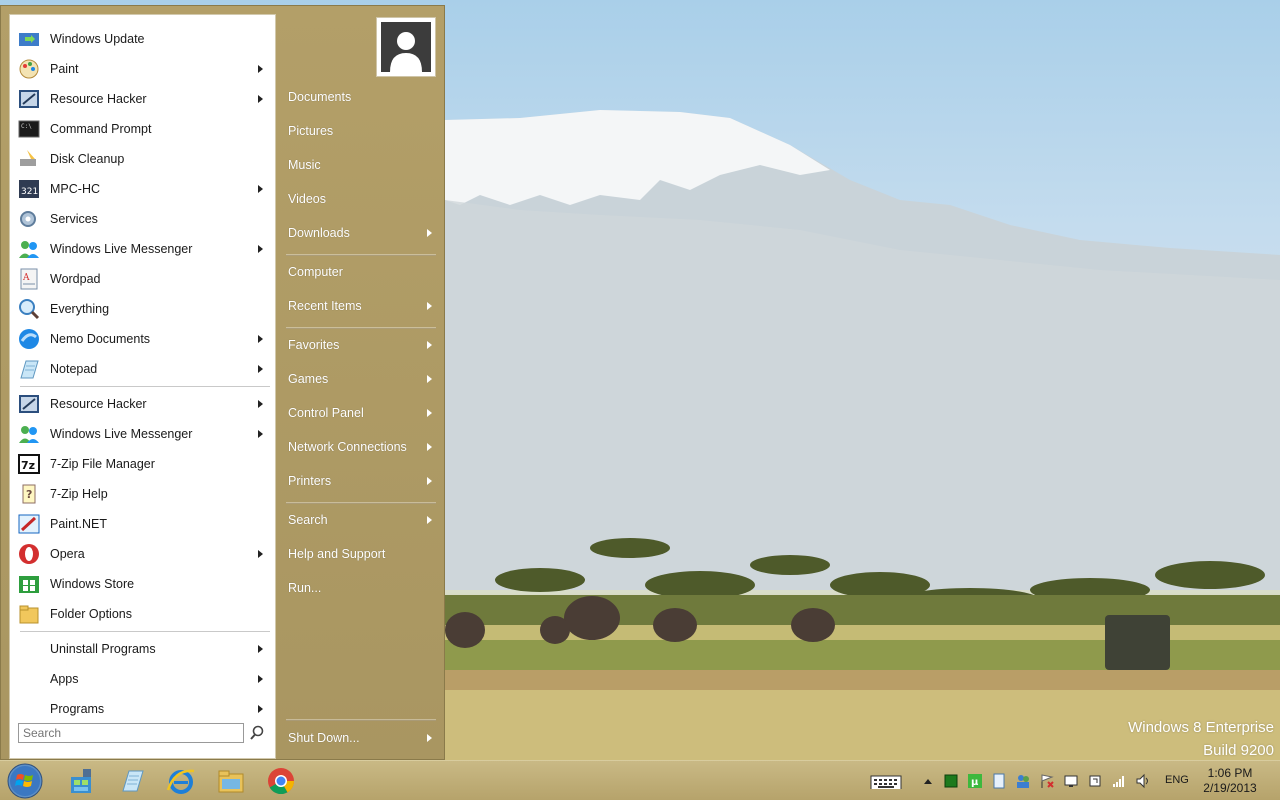 The image size is (1280, 800). What do you see at coordinates (358, 345) in the screenshot?
I see `start-link-favorites: Favorites` at bounding box center [358, 345].